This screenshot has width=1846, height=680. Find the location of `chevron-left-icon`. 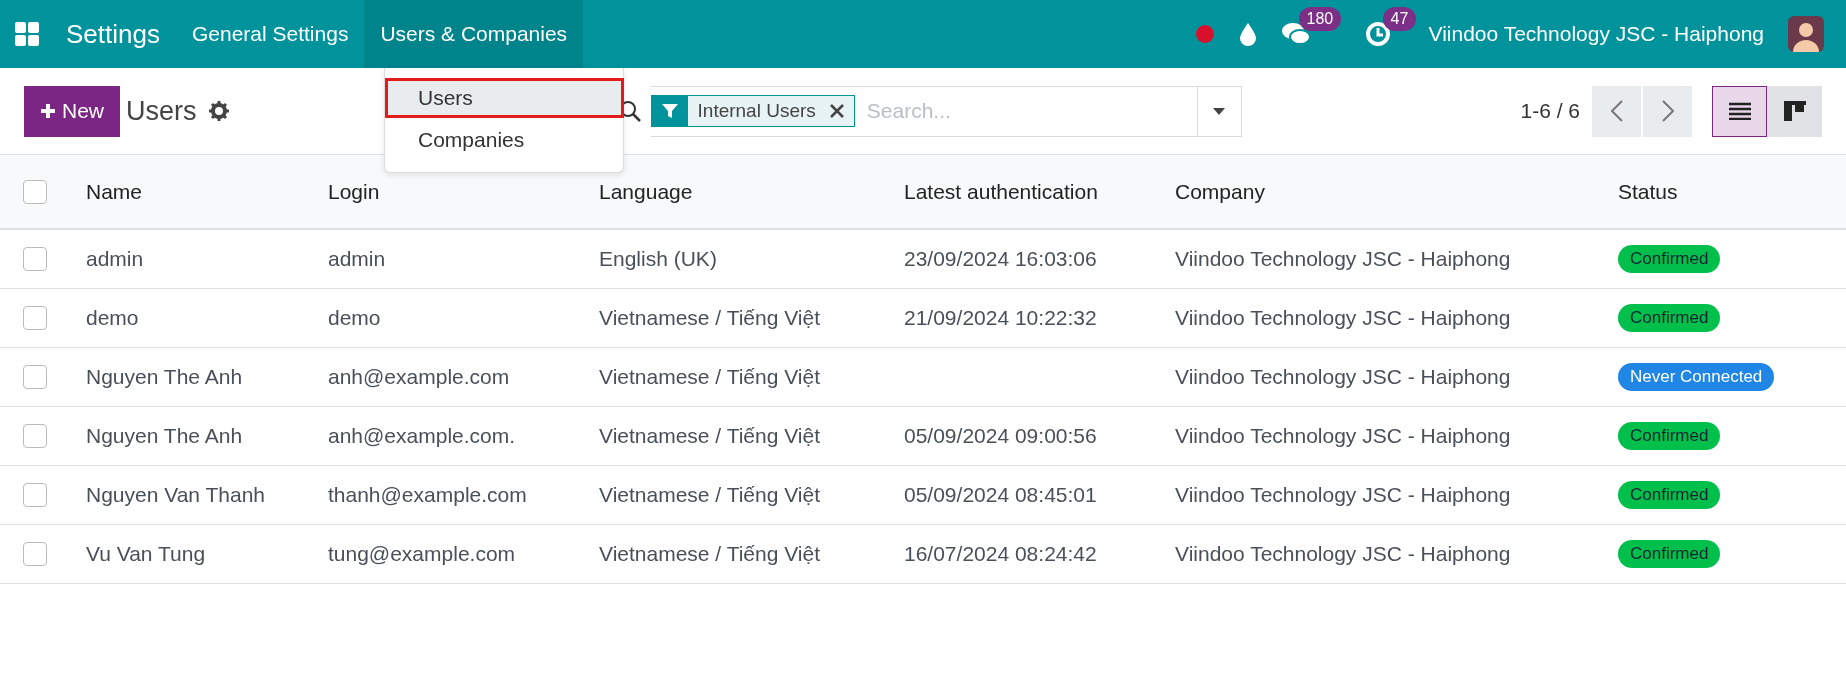

chevron-left-icon is located at coordinates (1616, 111).